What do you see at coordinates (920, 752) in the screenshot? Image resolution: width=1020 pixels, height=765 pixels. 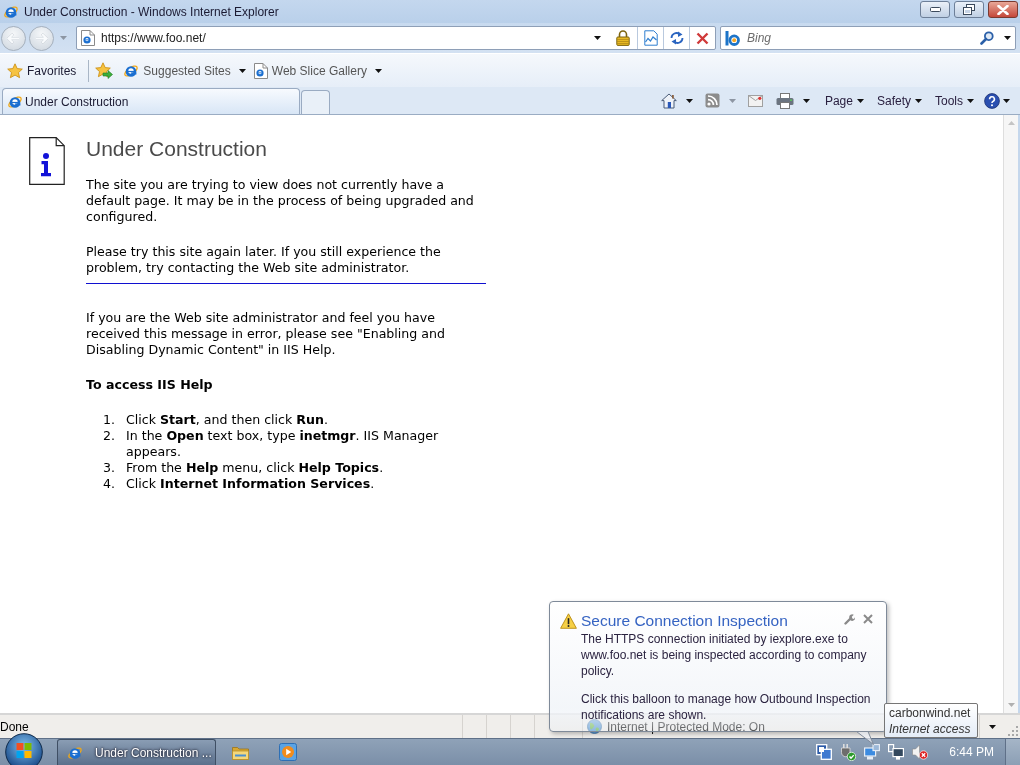 I see `speaker-muted-icon` at bounding box center [920, 752].